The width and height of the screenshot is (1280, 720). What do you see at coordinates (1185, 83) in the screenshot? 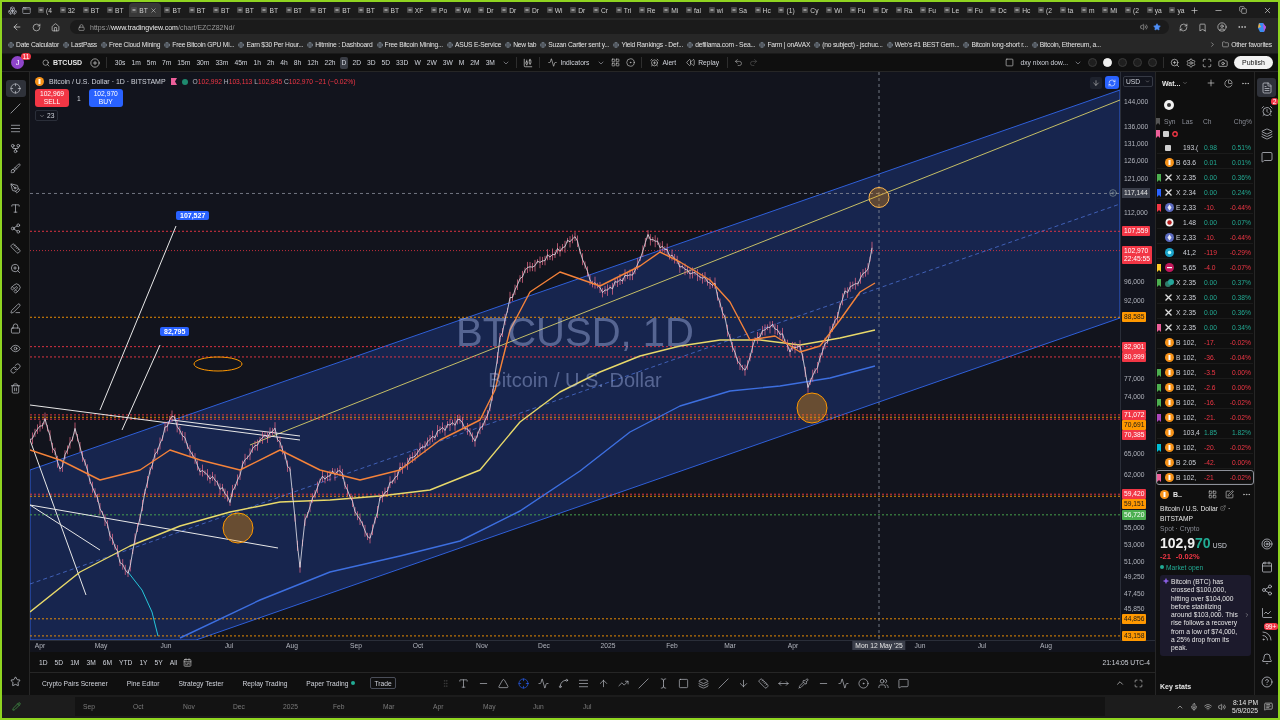
I see `caret-icon` at bounding box center [1185, 83].